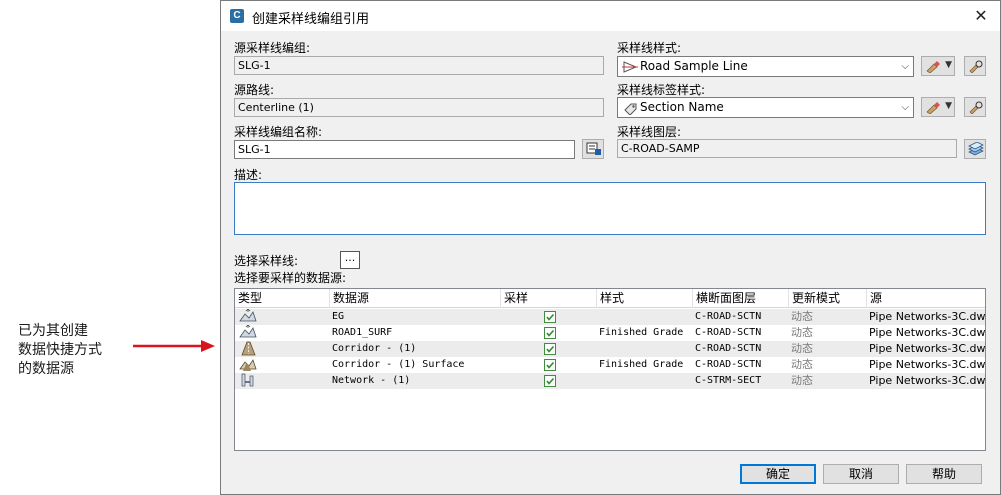 The width and height of the screenshot is (1001, 495). What do you see at coordinates (778, 474) in the screenshot?
I see `ok-button: 确定` at bounding box center [778, 474].